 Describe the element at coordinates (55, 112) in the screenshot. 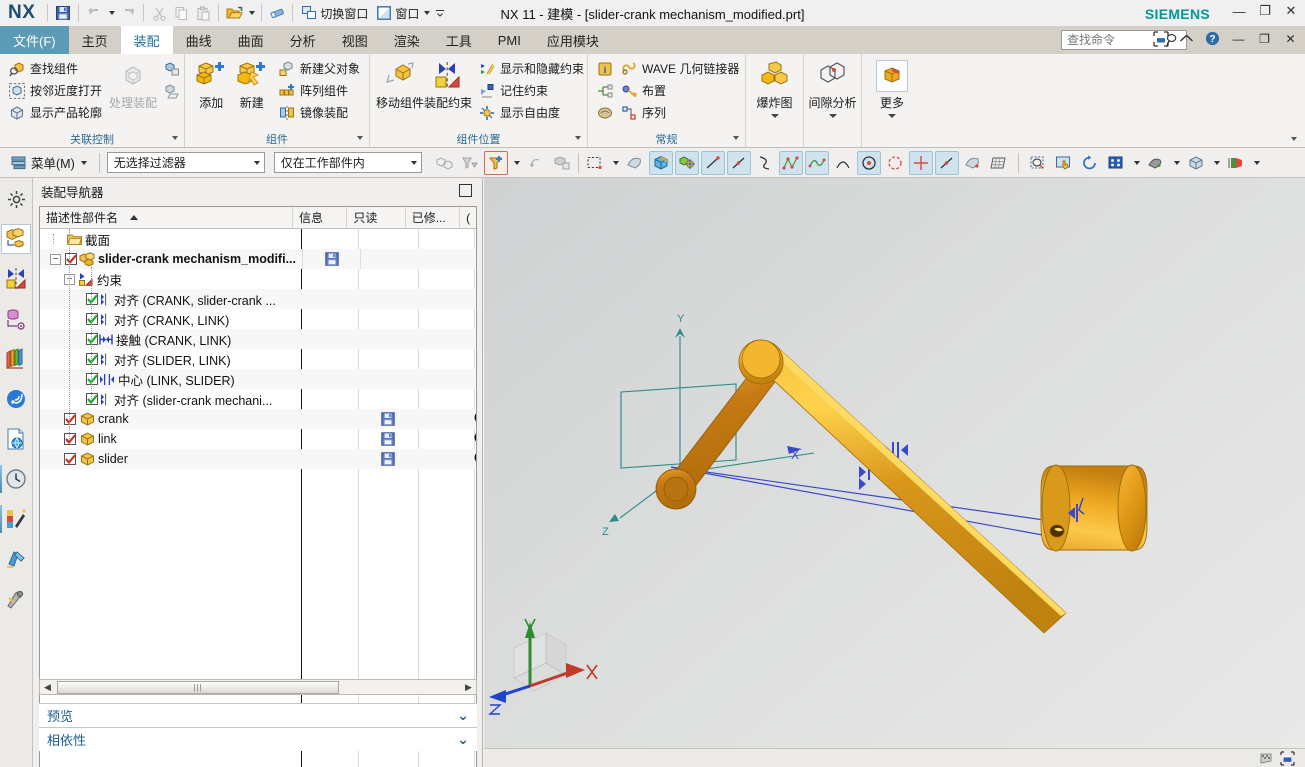

I see `show-product-outline-button: 显示产品轮廓` at that location.